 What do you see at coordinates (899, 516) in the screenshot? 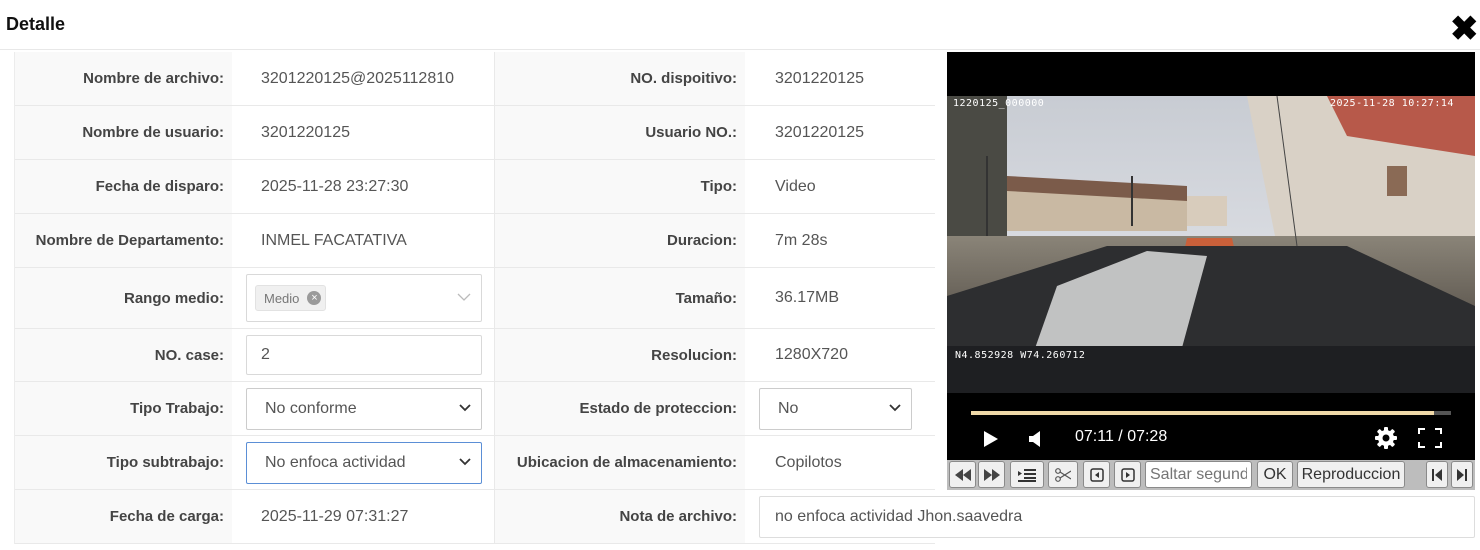
I see `file-note-value: no enfoca actividad Jhon.saavedra` at bounding box center [899, 516].